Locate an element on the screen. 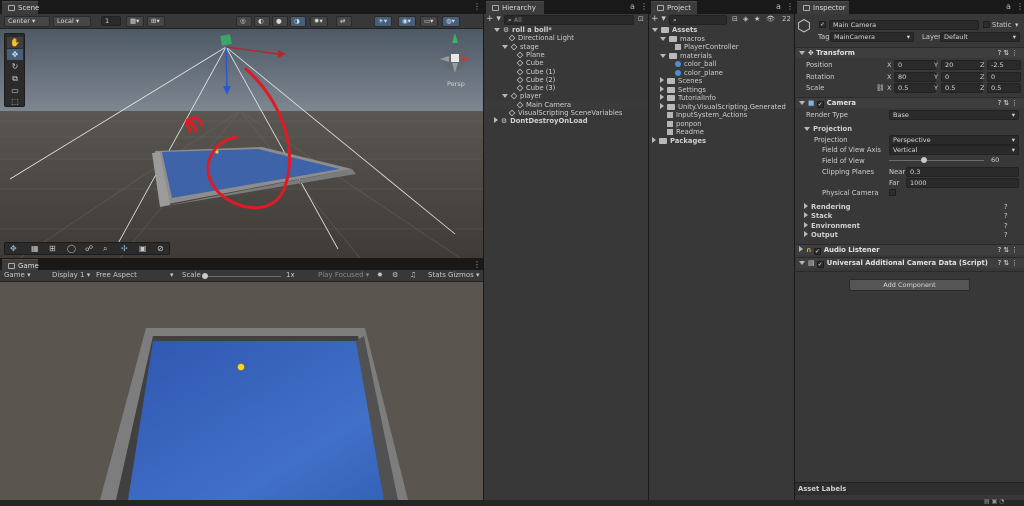  z-field: 0.5 is located at coordinates (1004, 88).